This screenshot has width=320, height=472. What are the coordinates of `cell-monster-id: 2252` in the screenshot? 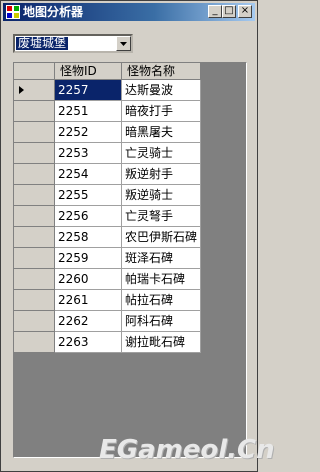 It's located at (88, 132).